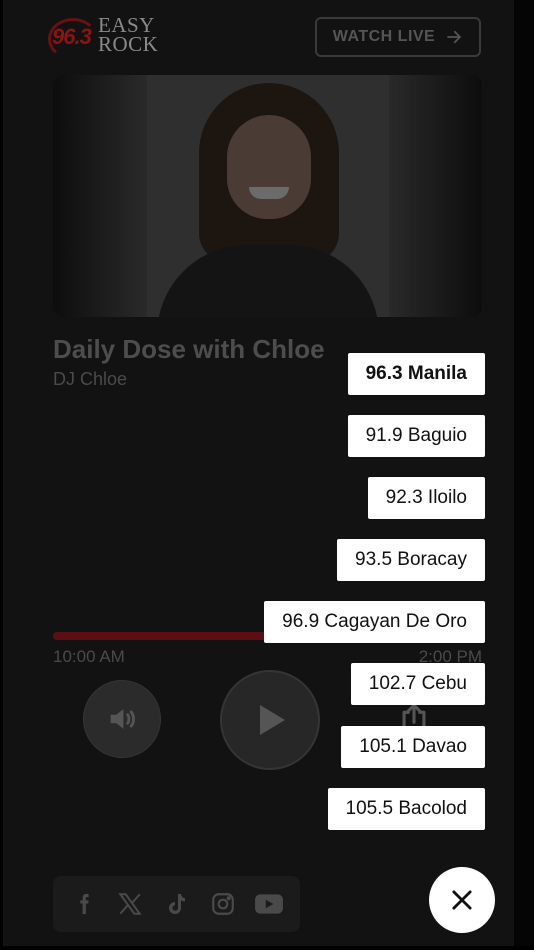 Image resolution: width=534 pixels, height=950 pixels. What do you see at coordinates (416, 374) in the screenshot?
I see `station-option: 96.3 Manila` at bounding box center [416, 374].